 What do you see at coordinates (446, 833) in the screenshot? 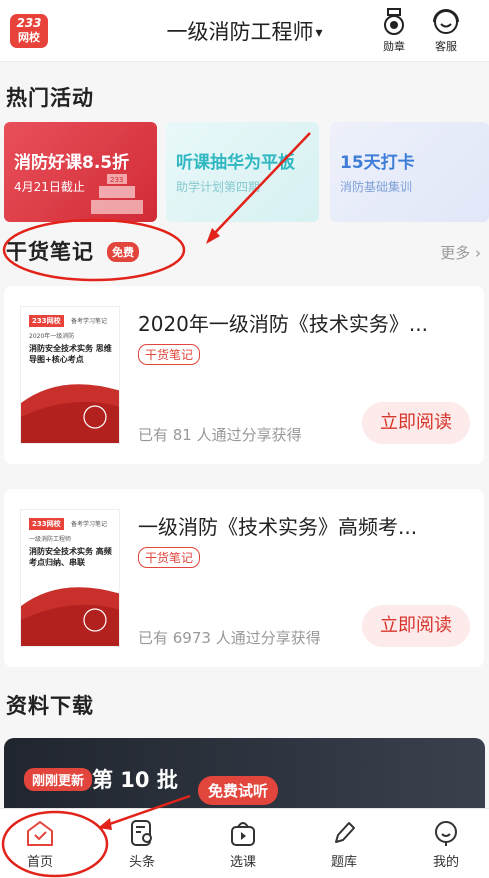
I see `profile-icon` at bounding box center [446, 833].